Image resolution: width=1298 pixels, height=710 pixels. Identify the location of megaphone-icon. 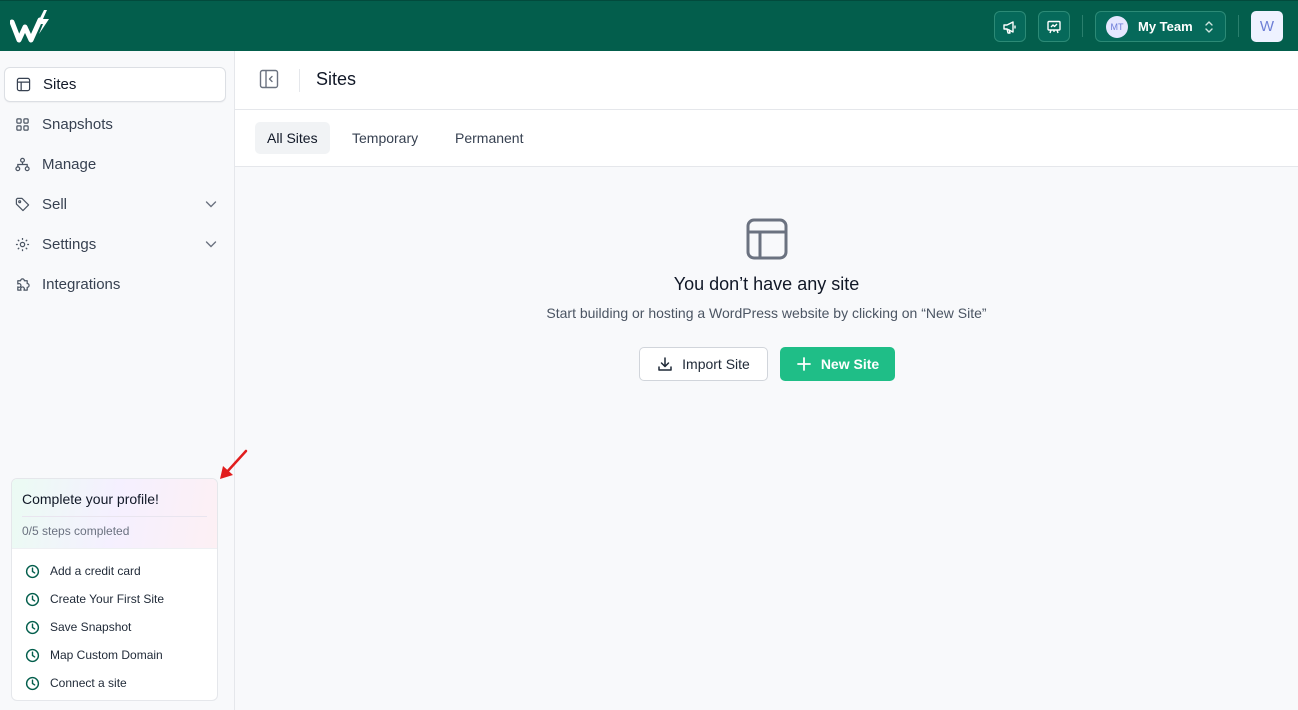
(1009, 27).